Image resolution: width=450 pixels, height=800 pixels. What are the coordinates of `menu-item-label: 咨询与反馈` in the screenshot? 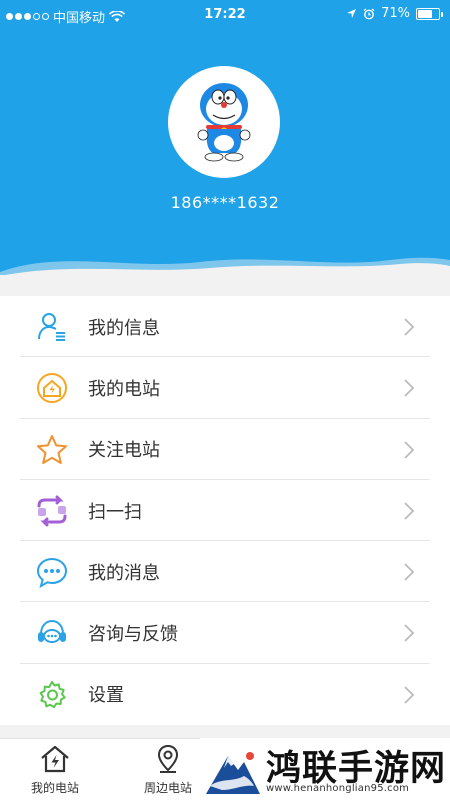 It's located at (133, 635).